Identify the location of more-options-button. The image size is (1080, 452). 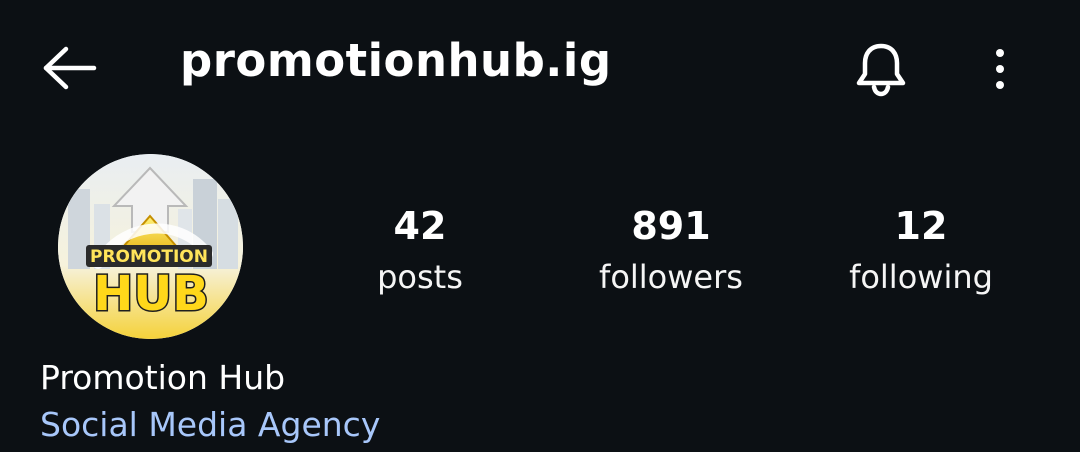
(1000, 69).